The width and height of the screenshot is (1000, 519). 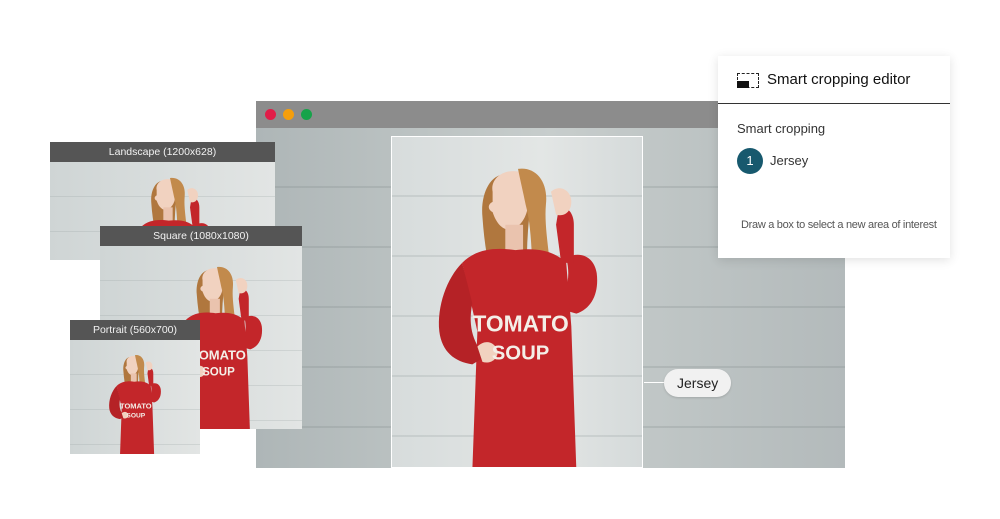 I want to click on preview-label: Portrait (560x700), so click(x=135, y=330).